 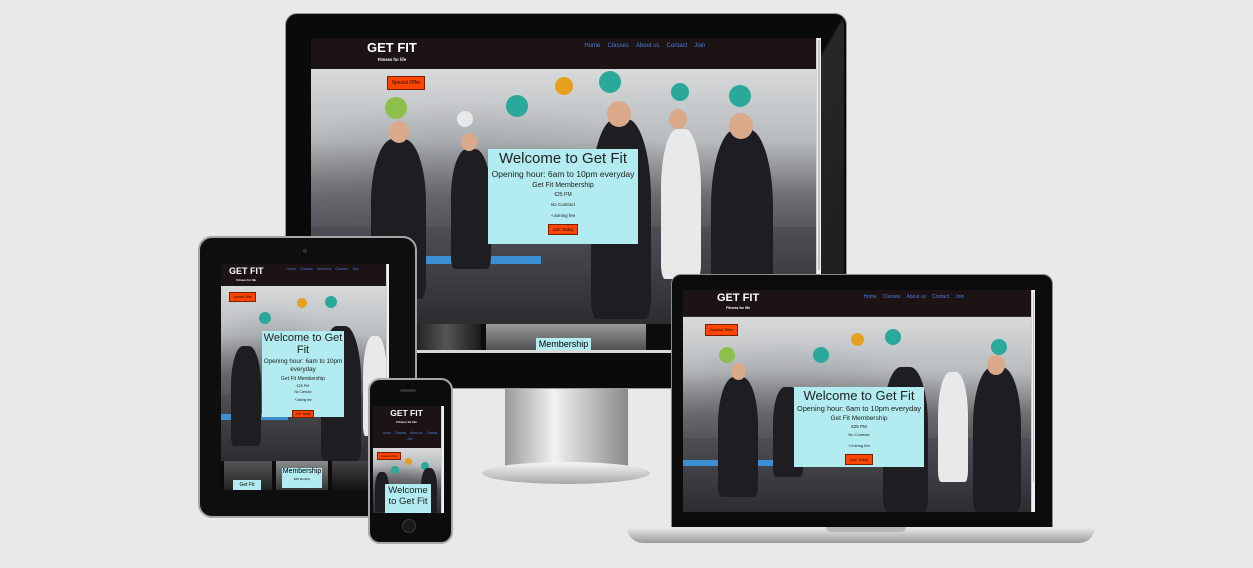 I want to click on card-get-fit: Get Fit, so click(x=247, y=485).